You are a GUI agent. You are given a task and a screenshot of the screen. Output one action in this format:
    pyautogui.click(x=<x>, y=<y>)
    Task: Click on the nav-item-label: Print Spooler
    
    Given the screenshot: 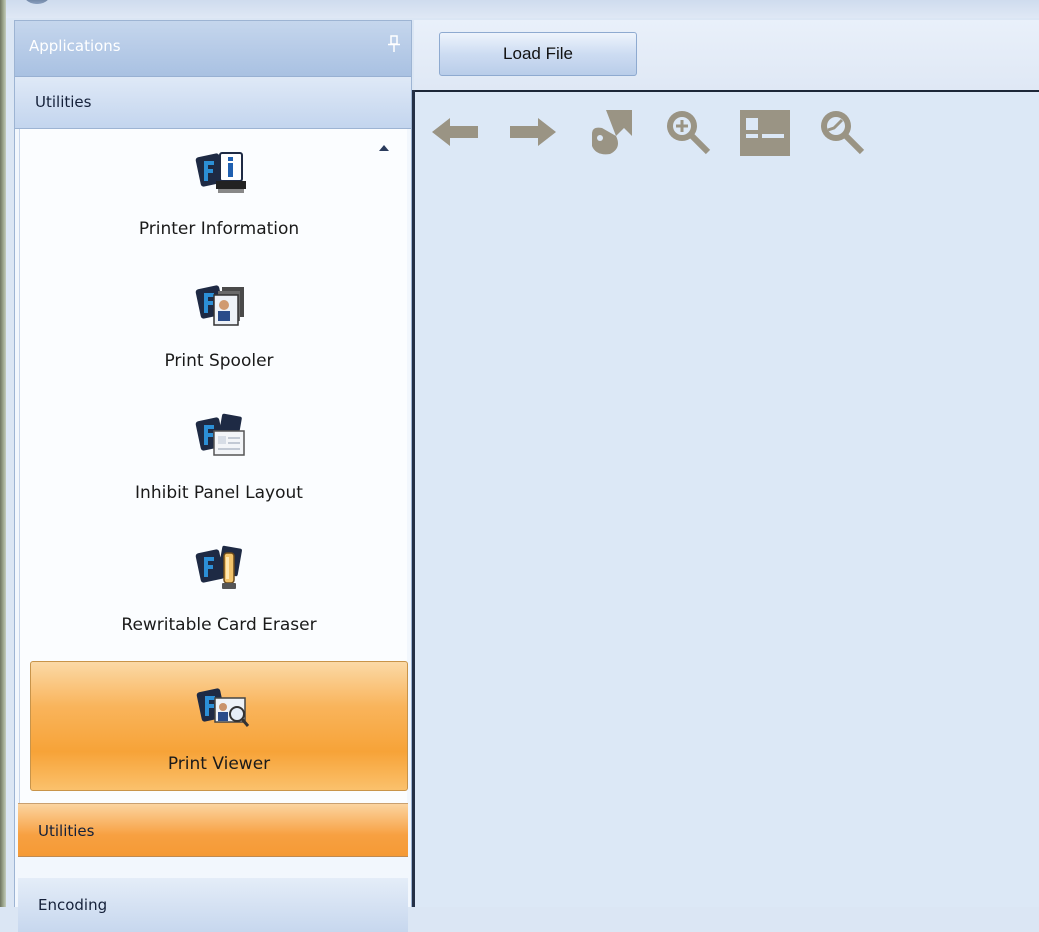 What is the action you would take?
    pyautogui.click(x=219, y=361)
    